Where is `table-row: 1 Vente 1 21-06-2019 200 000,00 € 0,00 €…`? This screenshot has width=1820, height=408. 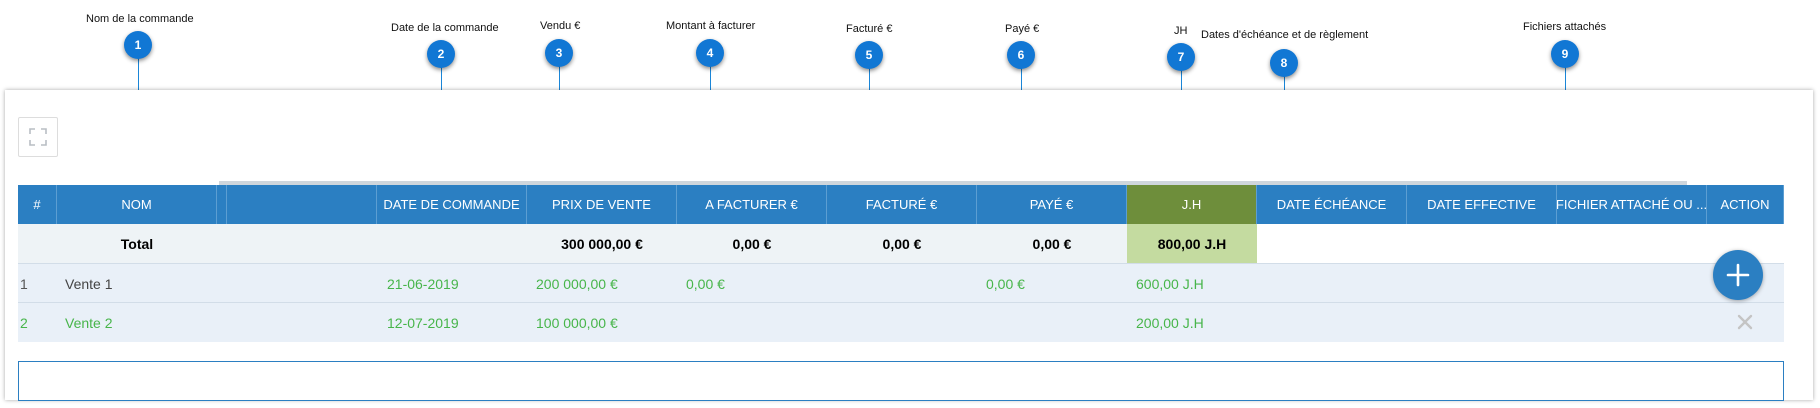 table-row: 1 Vente 1 21-06-2019 200 000,00 € 0,00 €… is located at coordinates (901, 283).